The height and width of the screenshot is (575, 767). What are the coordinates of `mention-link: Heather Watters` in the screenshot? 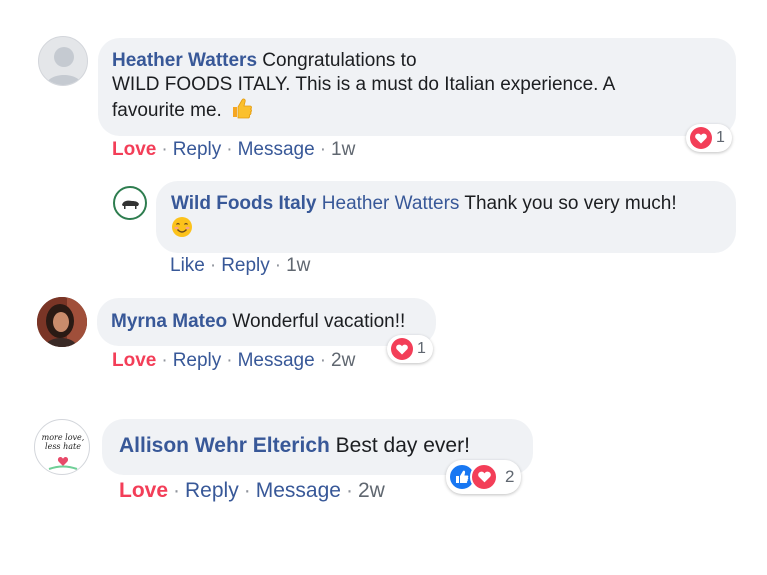 It's located at (391, 203).